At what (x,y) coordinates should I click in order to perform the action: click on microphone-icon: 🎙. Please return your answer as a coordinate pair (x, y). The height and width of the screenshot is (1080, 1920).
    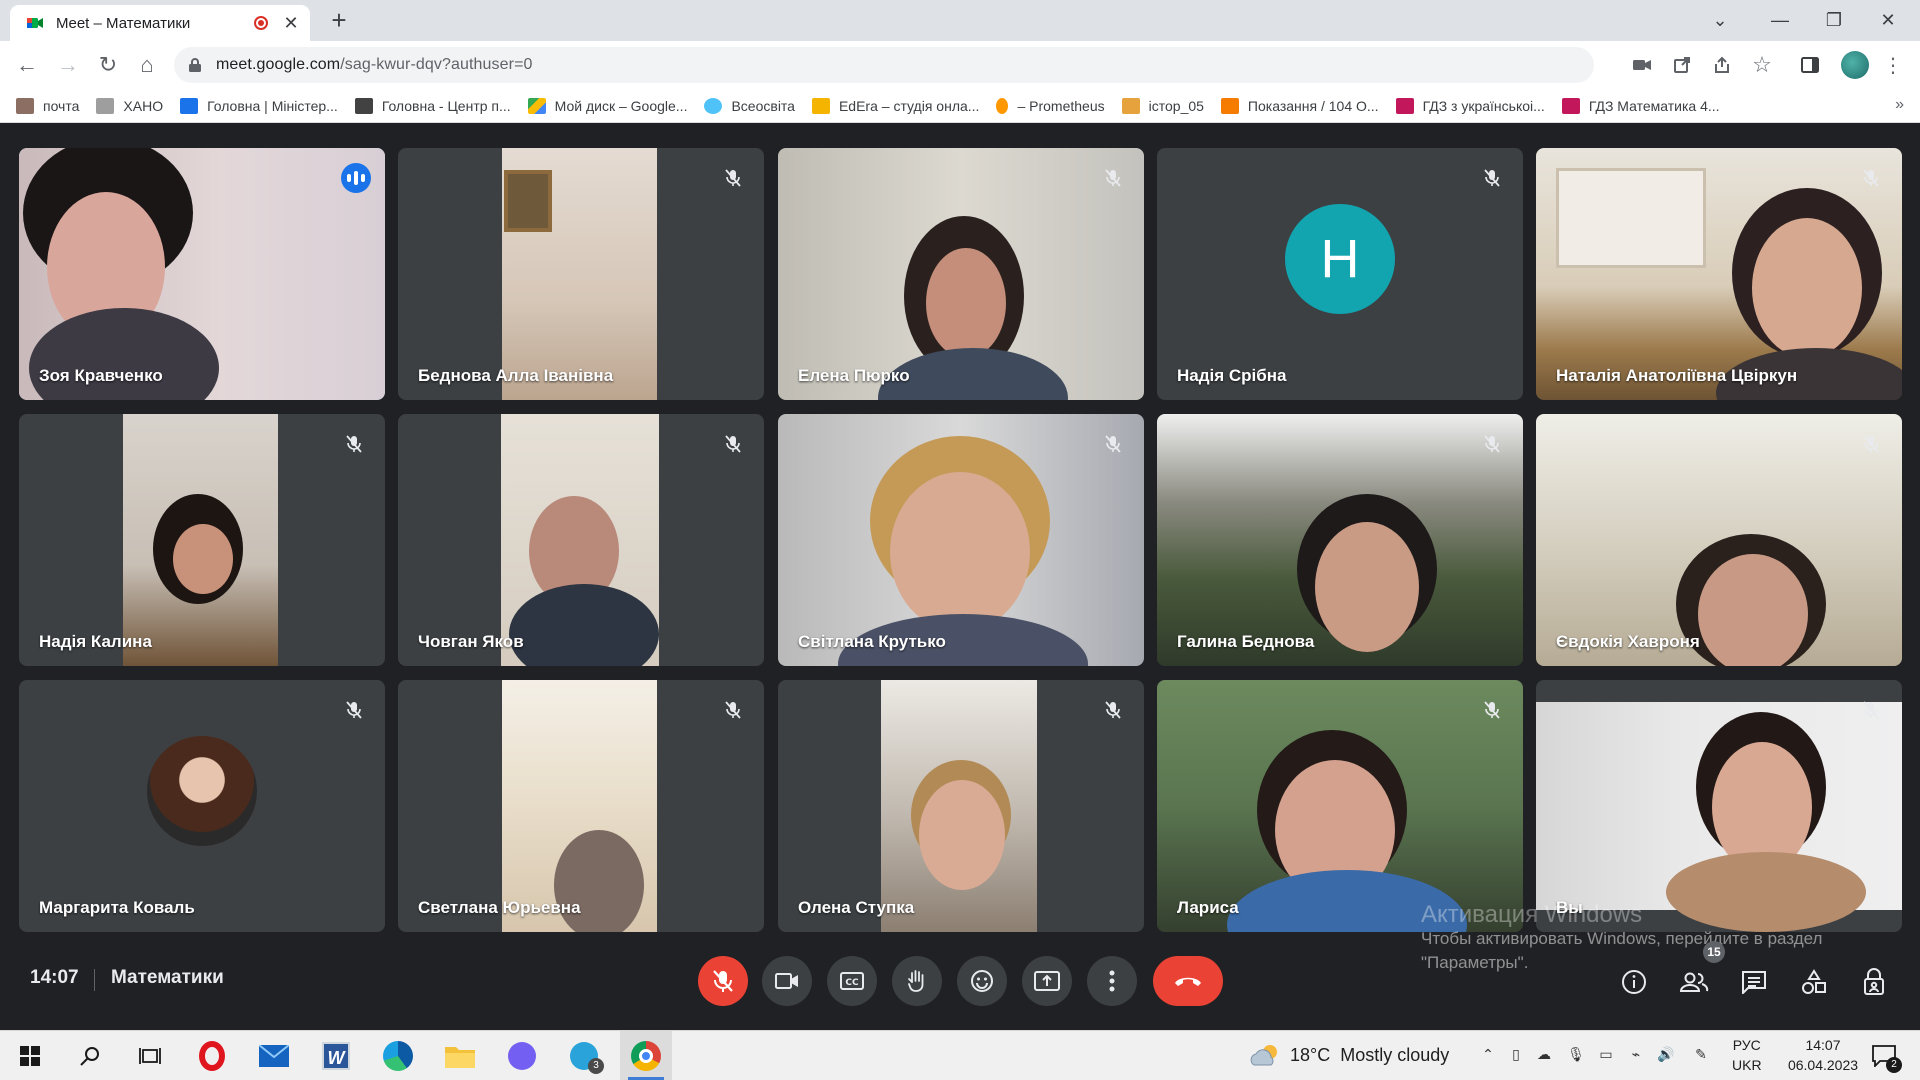
    Looking at the image, I should click on (1576, 1056).